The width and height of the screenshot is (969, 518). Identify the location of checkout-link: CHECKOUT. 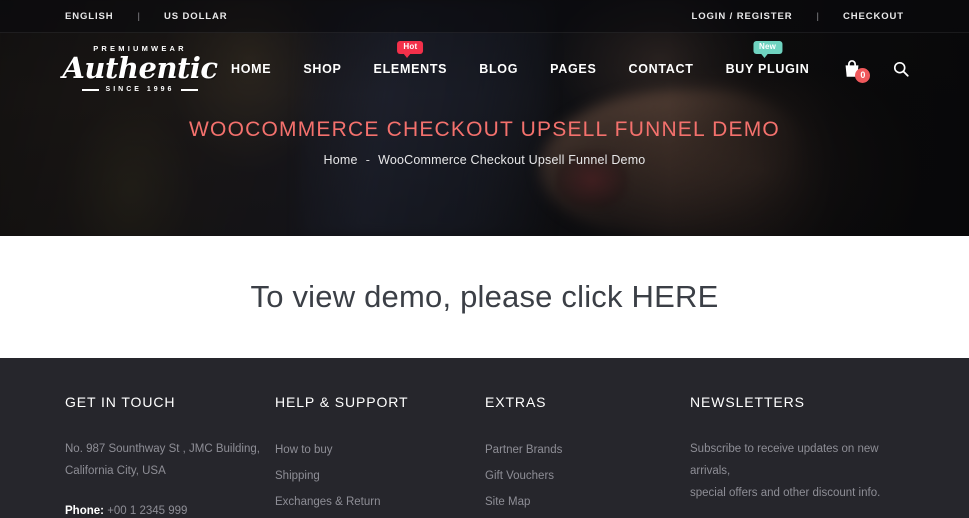
(873, 16).